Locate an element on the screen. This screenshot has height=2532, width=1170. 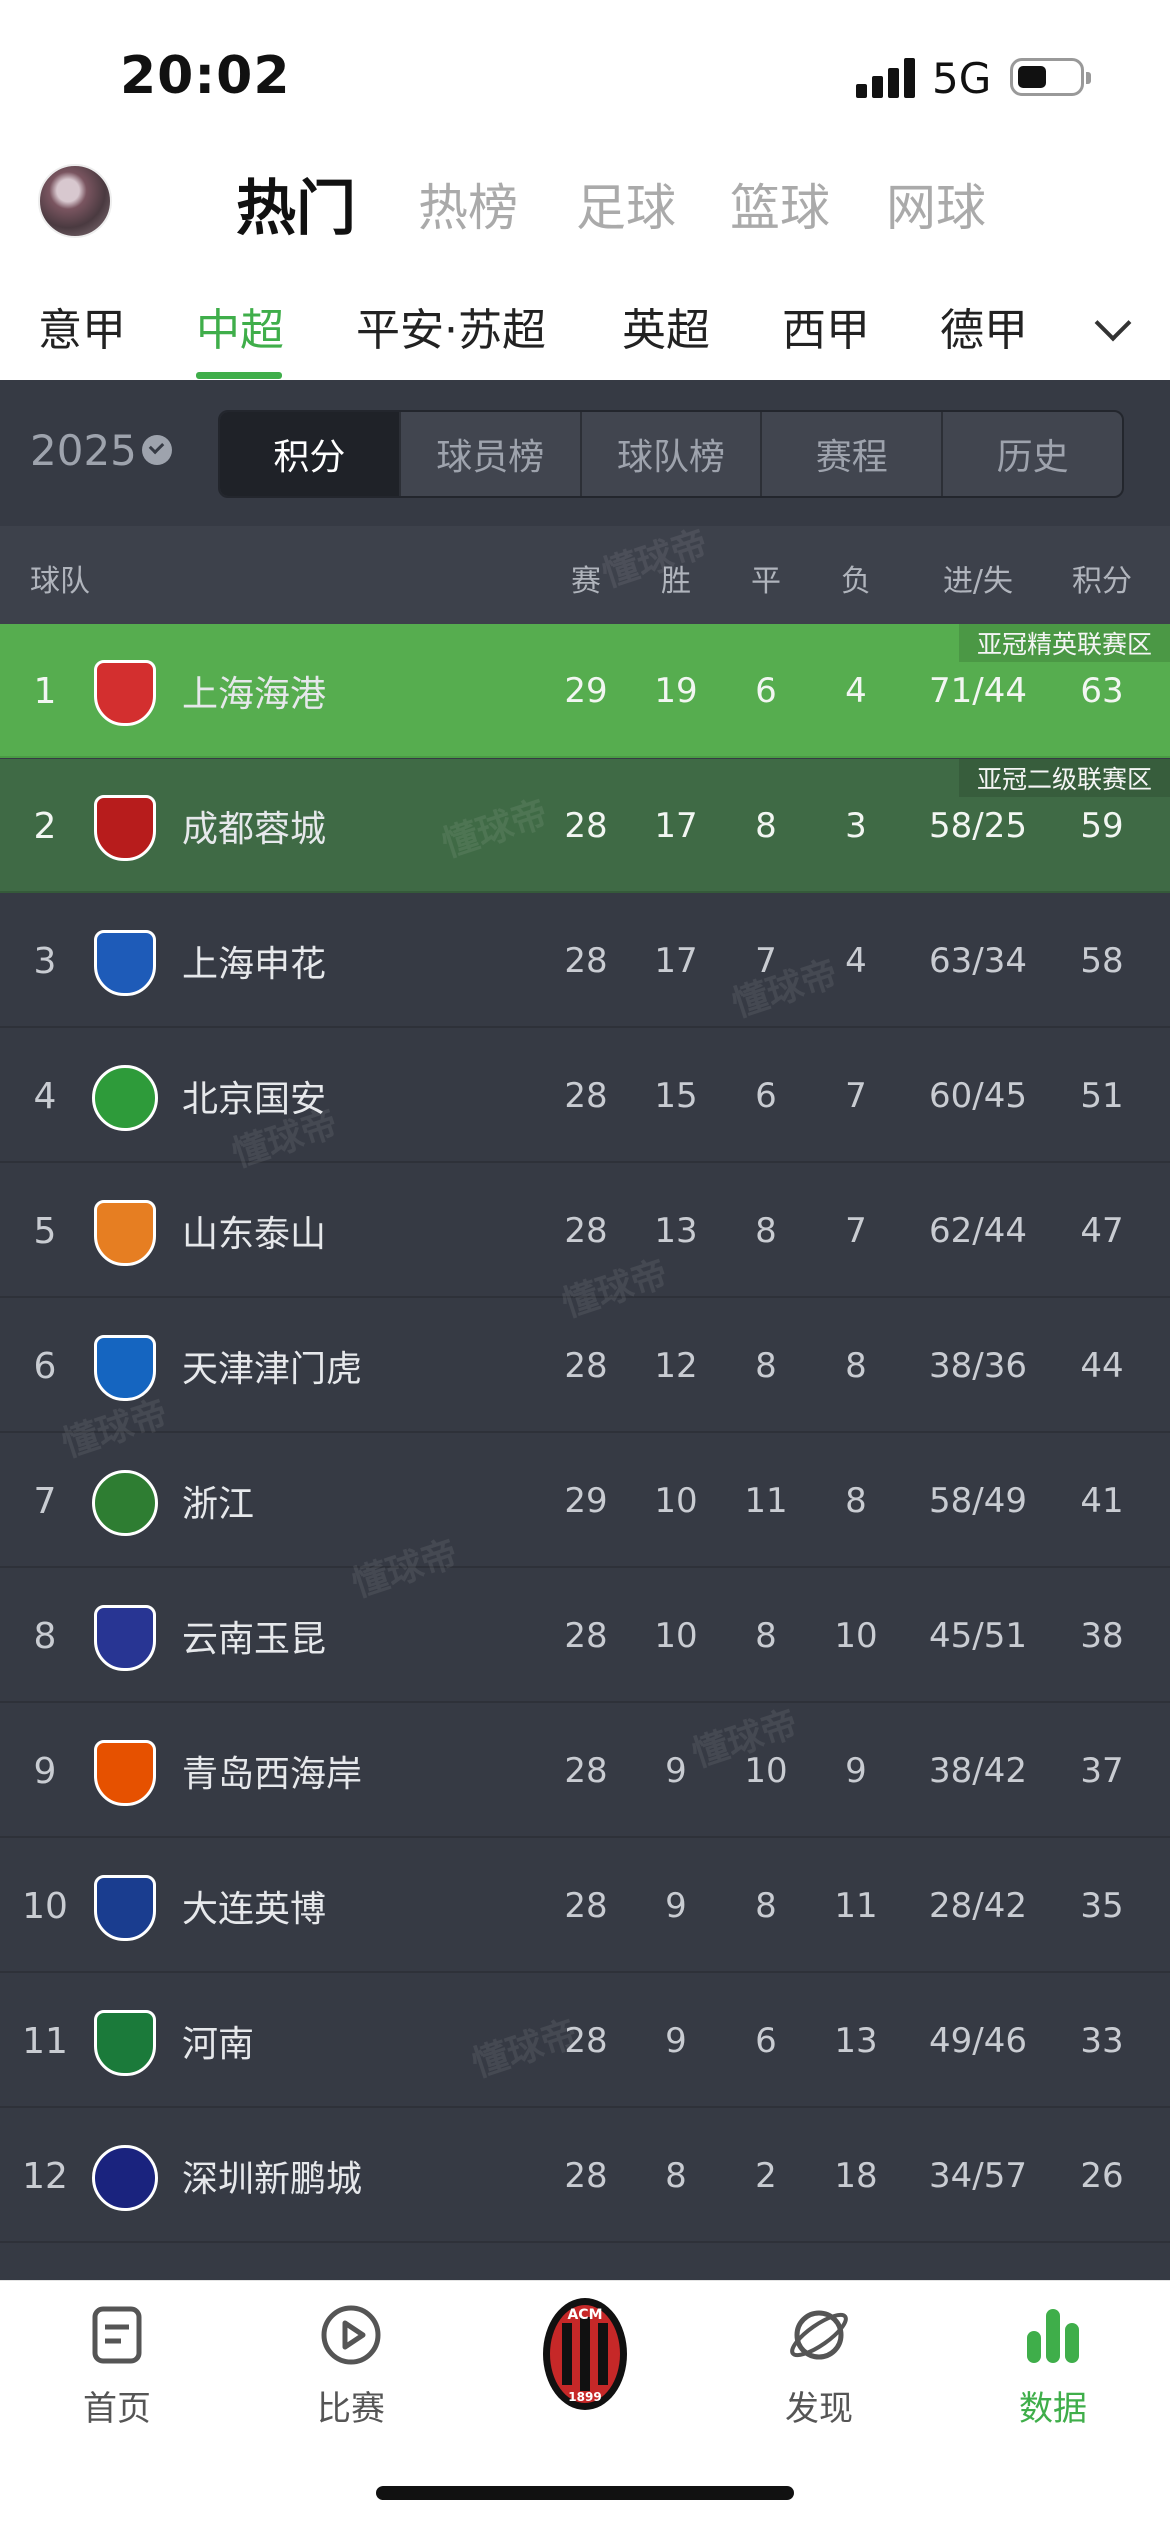
chevron-down-icon is located at coordinates (1113, 323).